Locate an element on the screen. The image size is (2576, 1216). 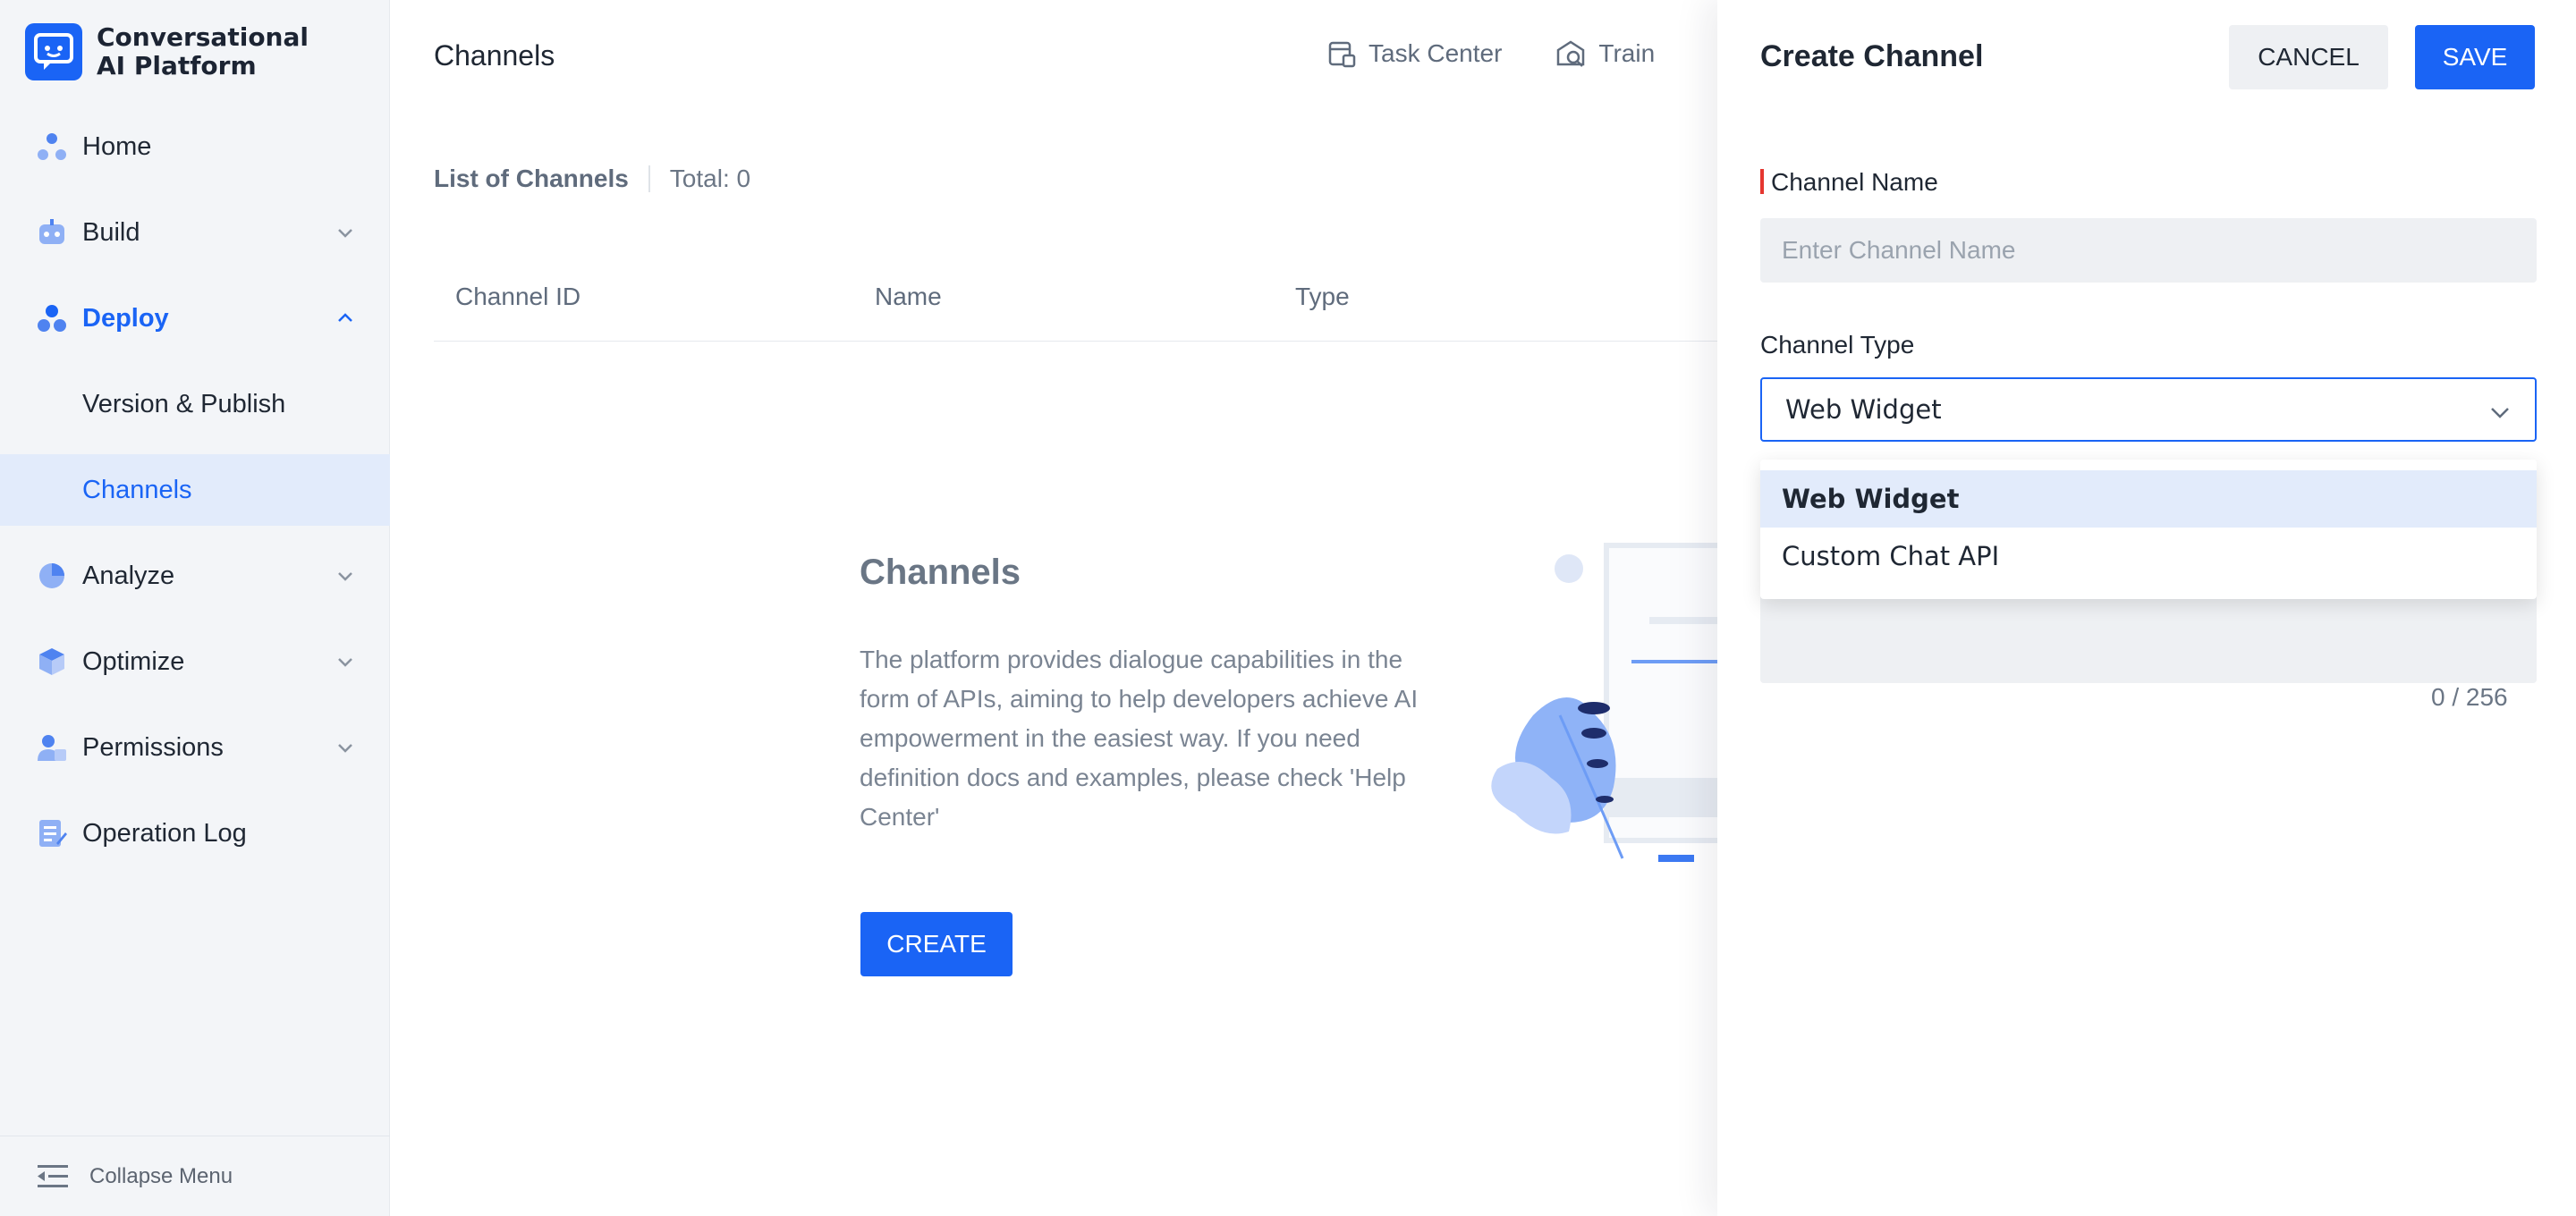
task-center-button: Task Center is located at coordinates (1414, 53).